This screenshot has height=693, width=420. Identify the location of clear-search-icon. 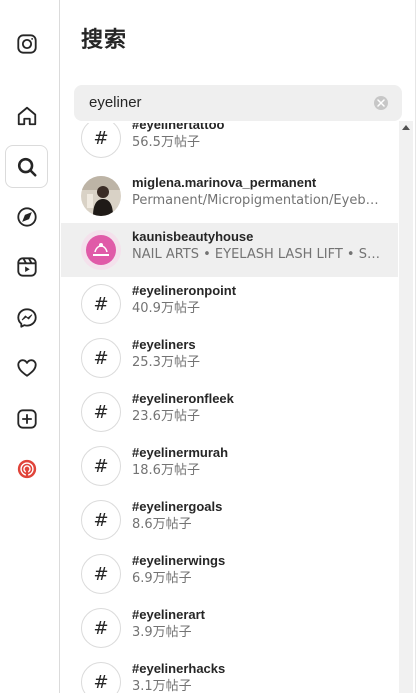
(381, 103).